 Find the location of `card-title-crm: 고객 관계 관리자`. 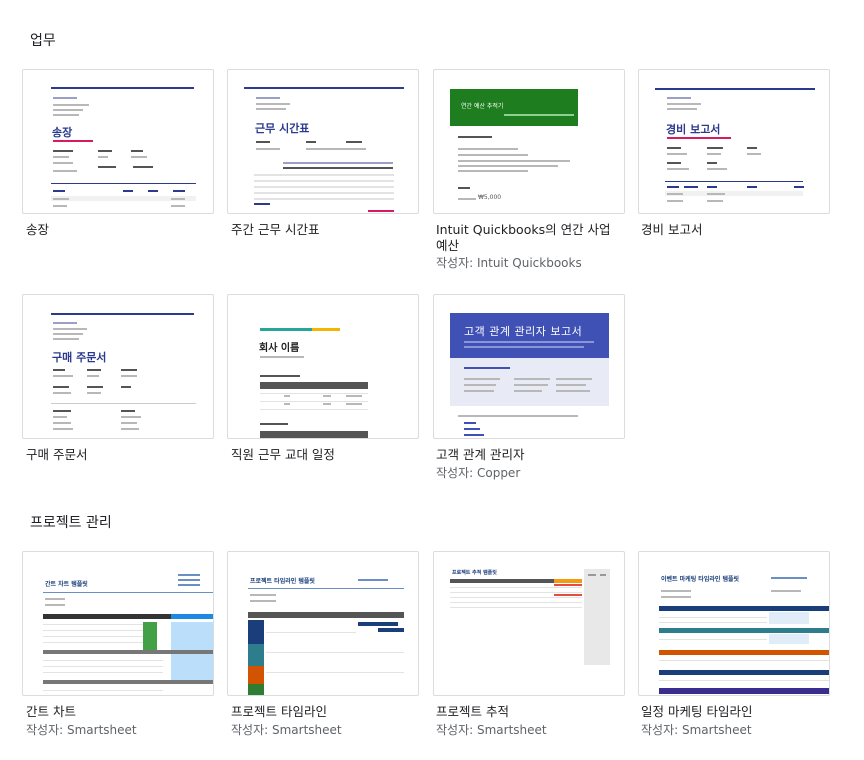

card-title-crm: 고객 관계 관리자 is located at coordinates (531, 455).